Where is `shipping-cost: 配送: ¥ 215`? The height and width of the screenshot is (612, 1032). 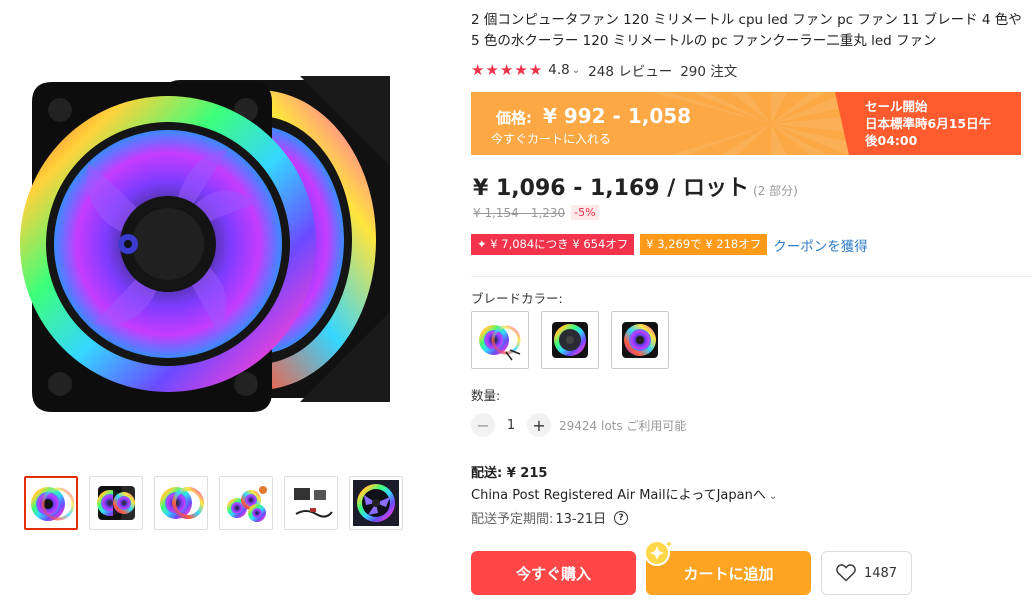 shipping-cost: 配送: ¥ 215 is located at coordinates (509, 473).